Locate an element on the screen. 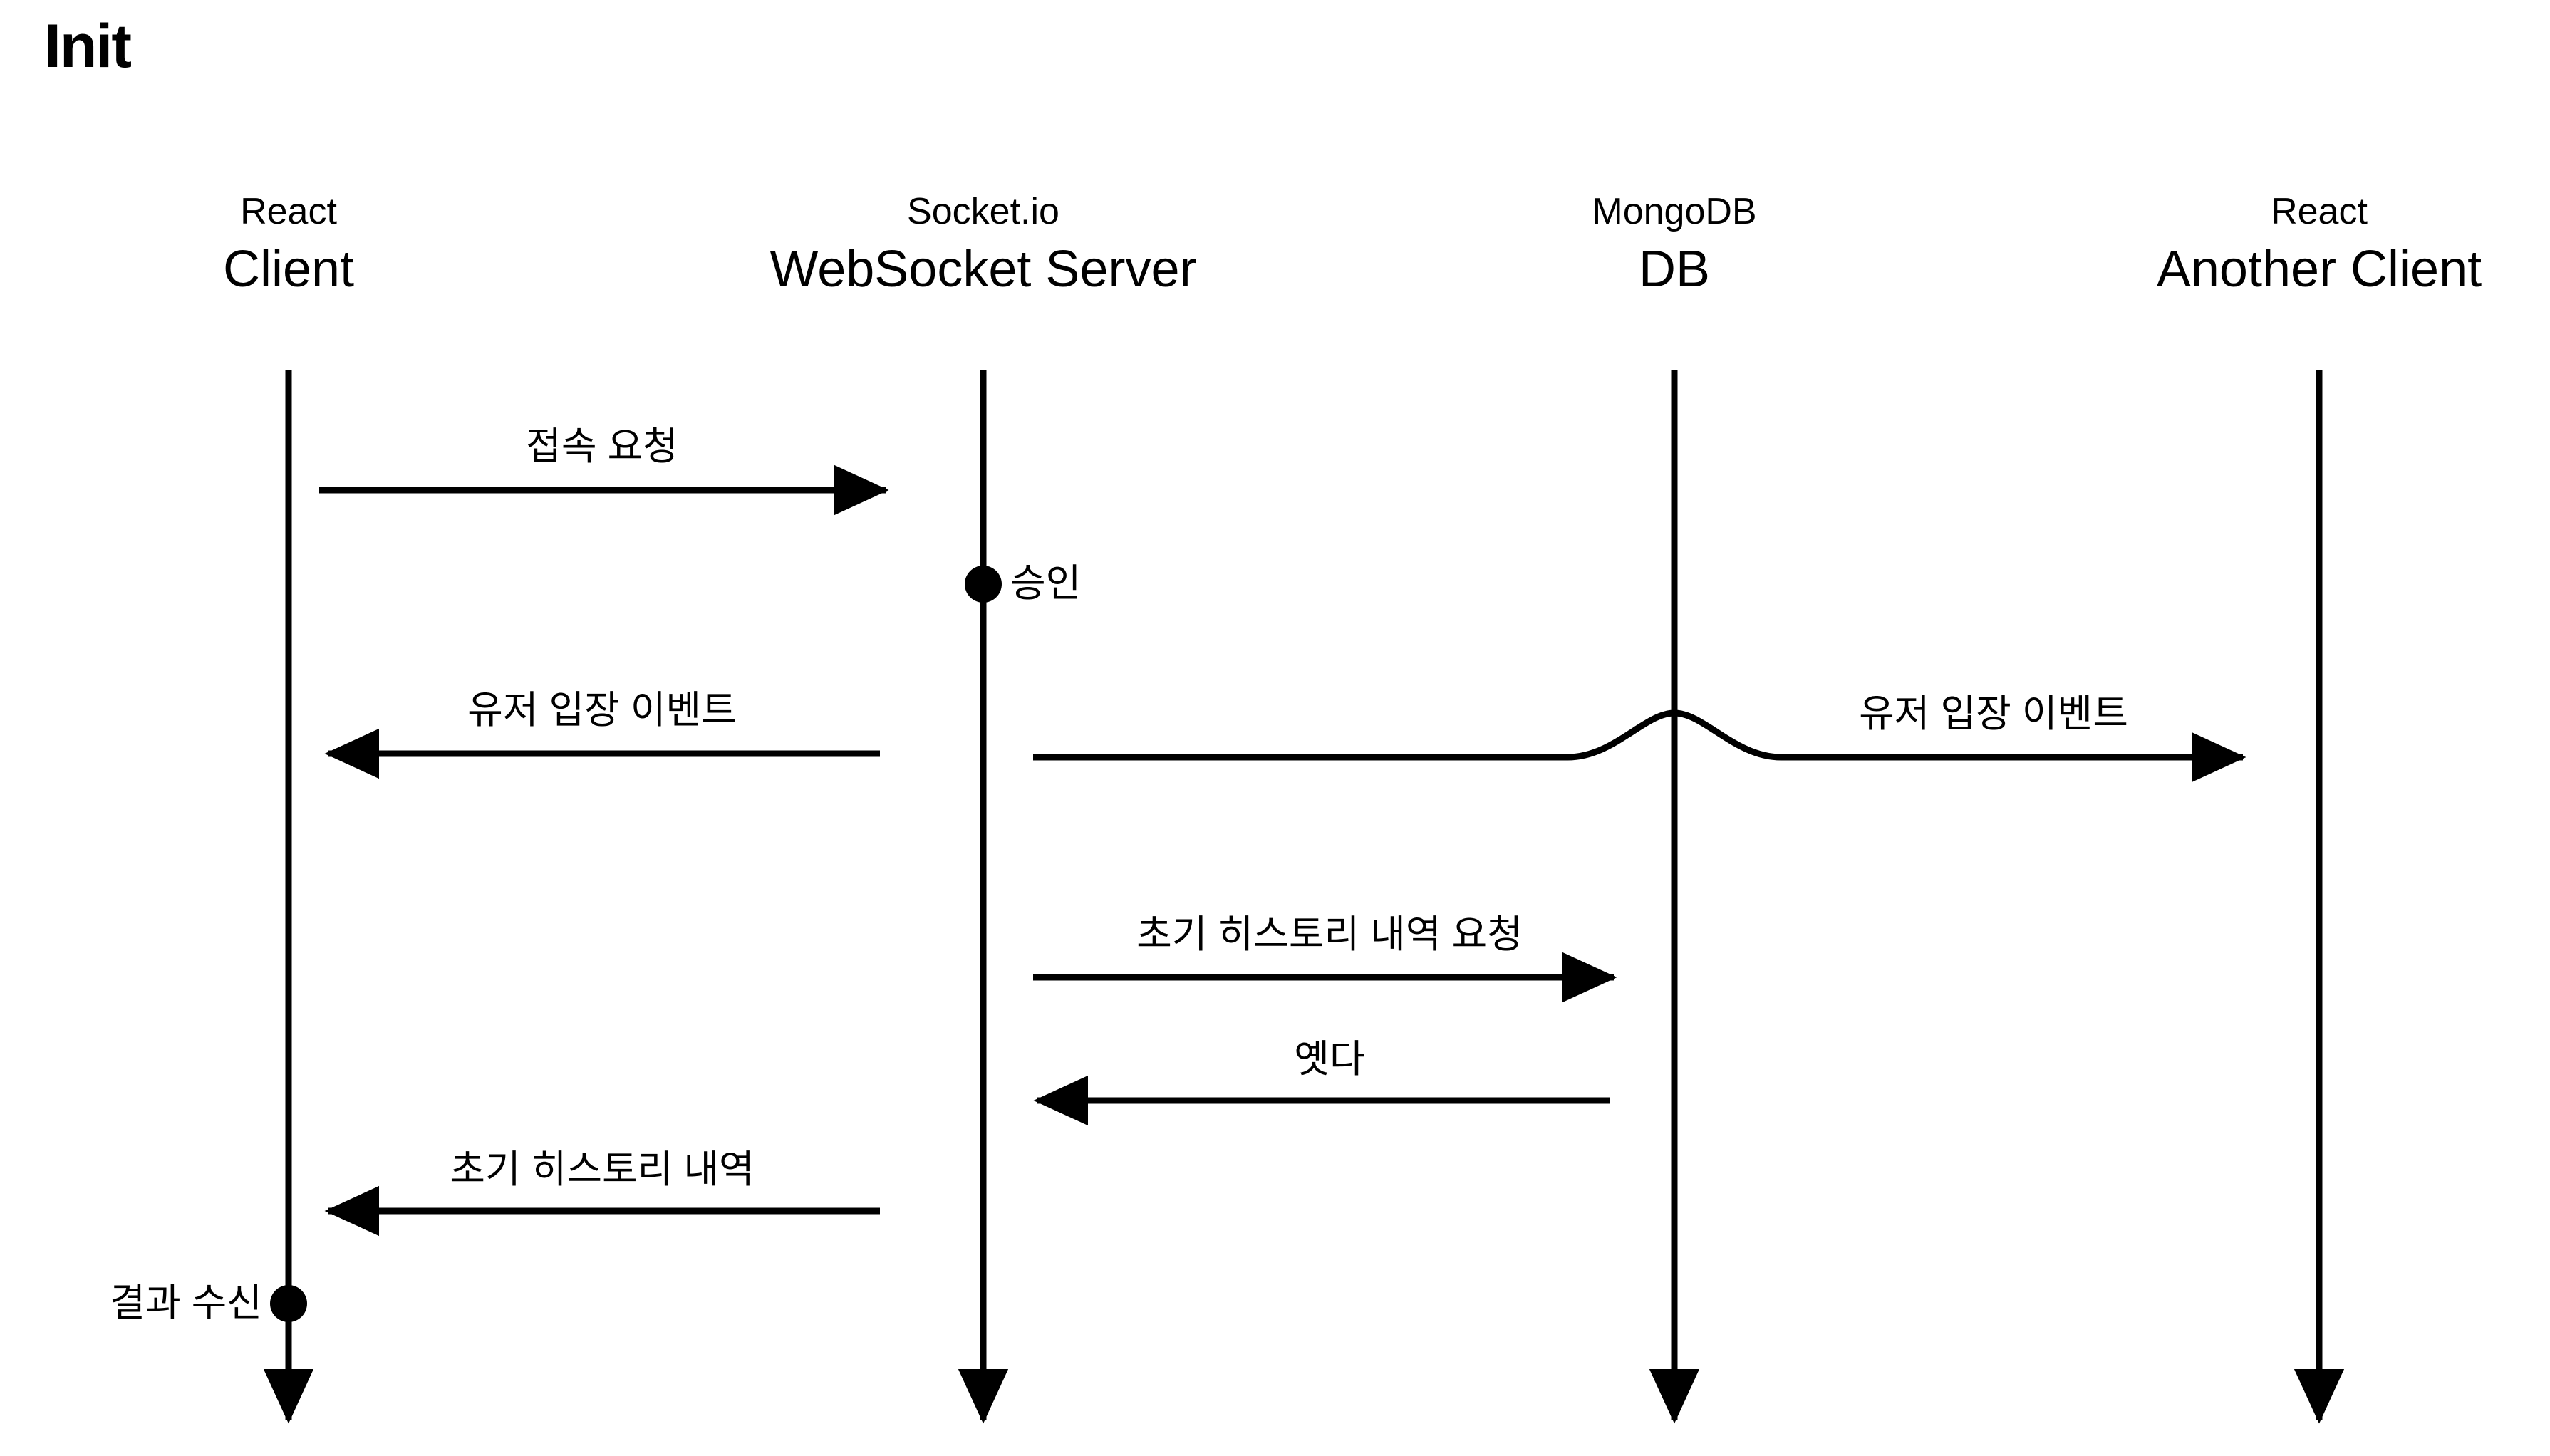 This screenshot has width=2550, height=1456. message-label-connect-request: 접속 요청 is located at coordinates (602, 446).